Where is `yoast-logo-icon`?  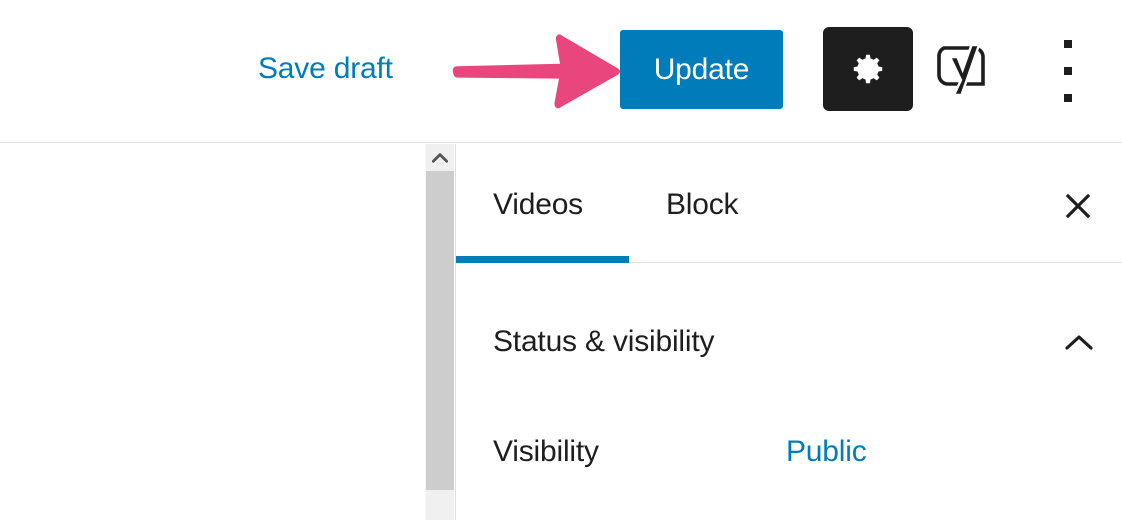
yoast-logo-icon is located at coordinates (961, 70).